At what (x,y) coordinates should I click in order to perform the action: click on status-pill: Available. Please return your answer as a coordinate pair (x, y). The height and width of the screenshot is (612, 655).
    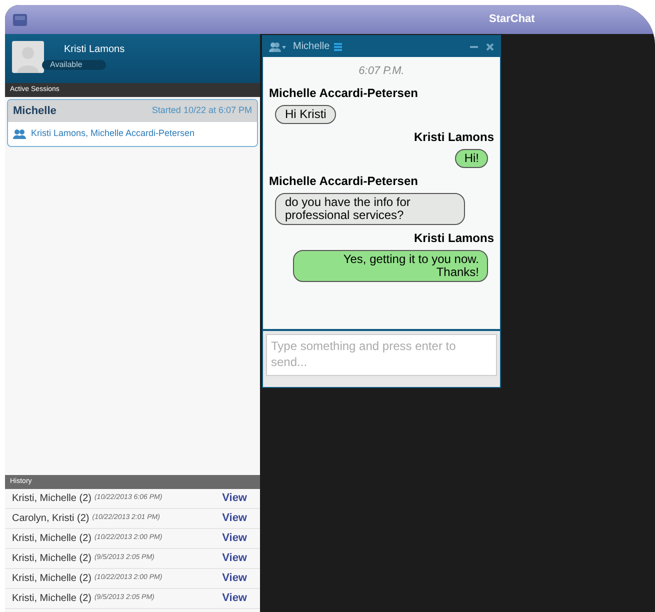
    Looking at the image, I should click on (74, 65).